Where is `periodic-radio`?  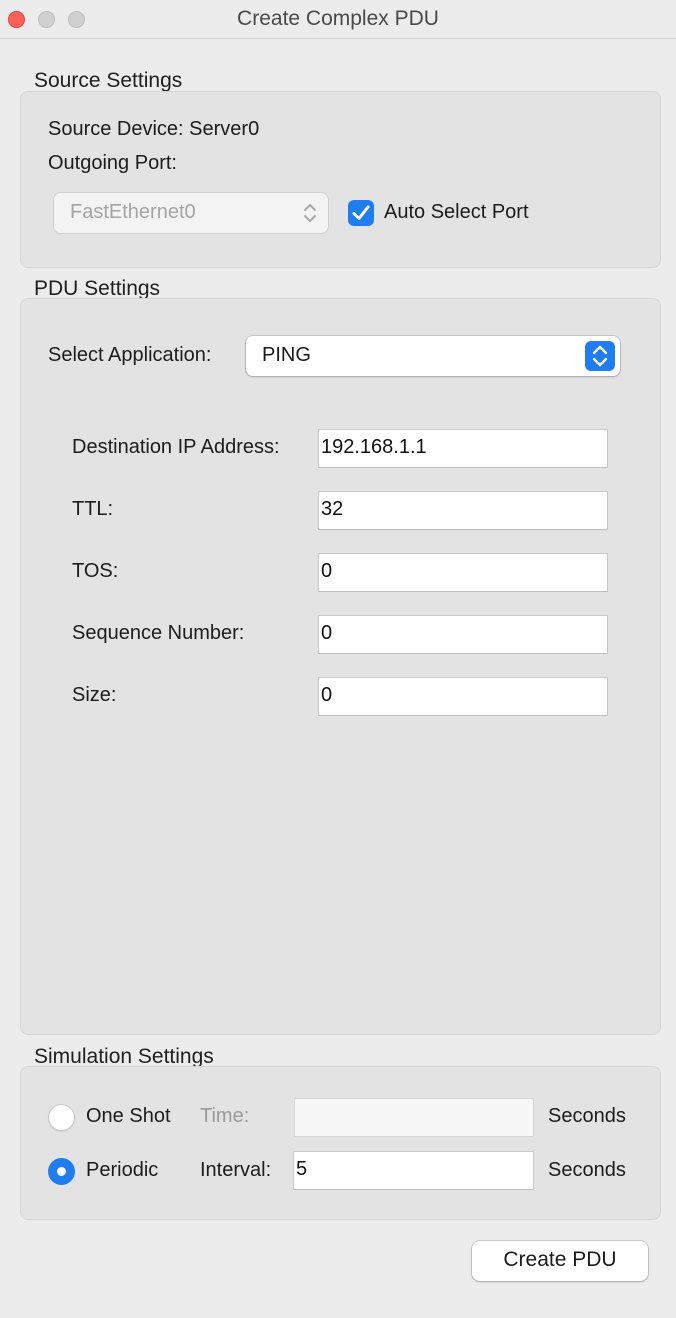
periodic-radio is located at coordinates (61, 1171).